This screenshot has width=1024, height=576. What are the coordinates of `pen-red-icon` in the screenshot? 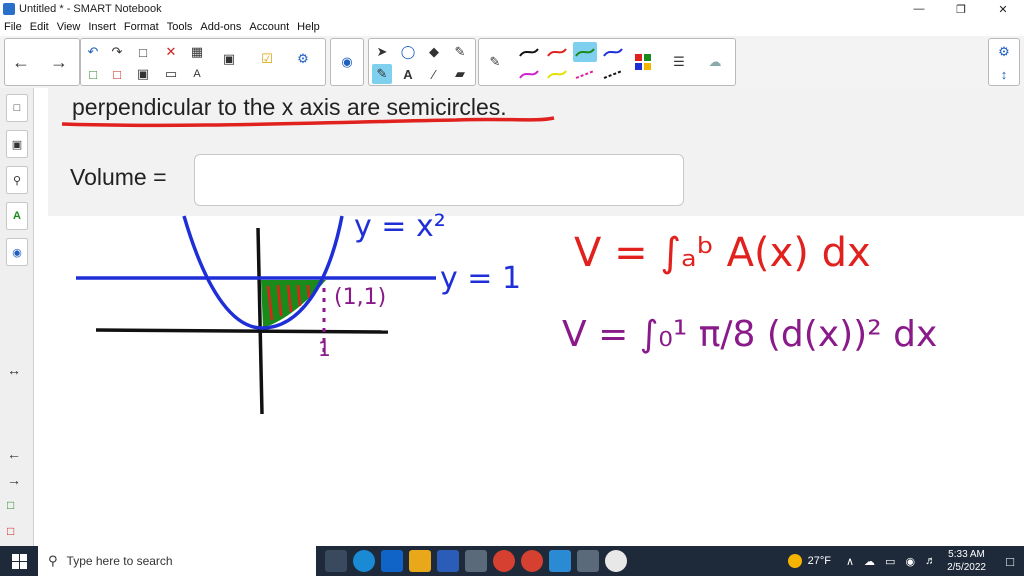 It's located at (557, 52).